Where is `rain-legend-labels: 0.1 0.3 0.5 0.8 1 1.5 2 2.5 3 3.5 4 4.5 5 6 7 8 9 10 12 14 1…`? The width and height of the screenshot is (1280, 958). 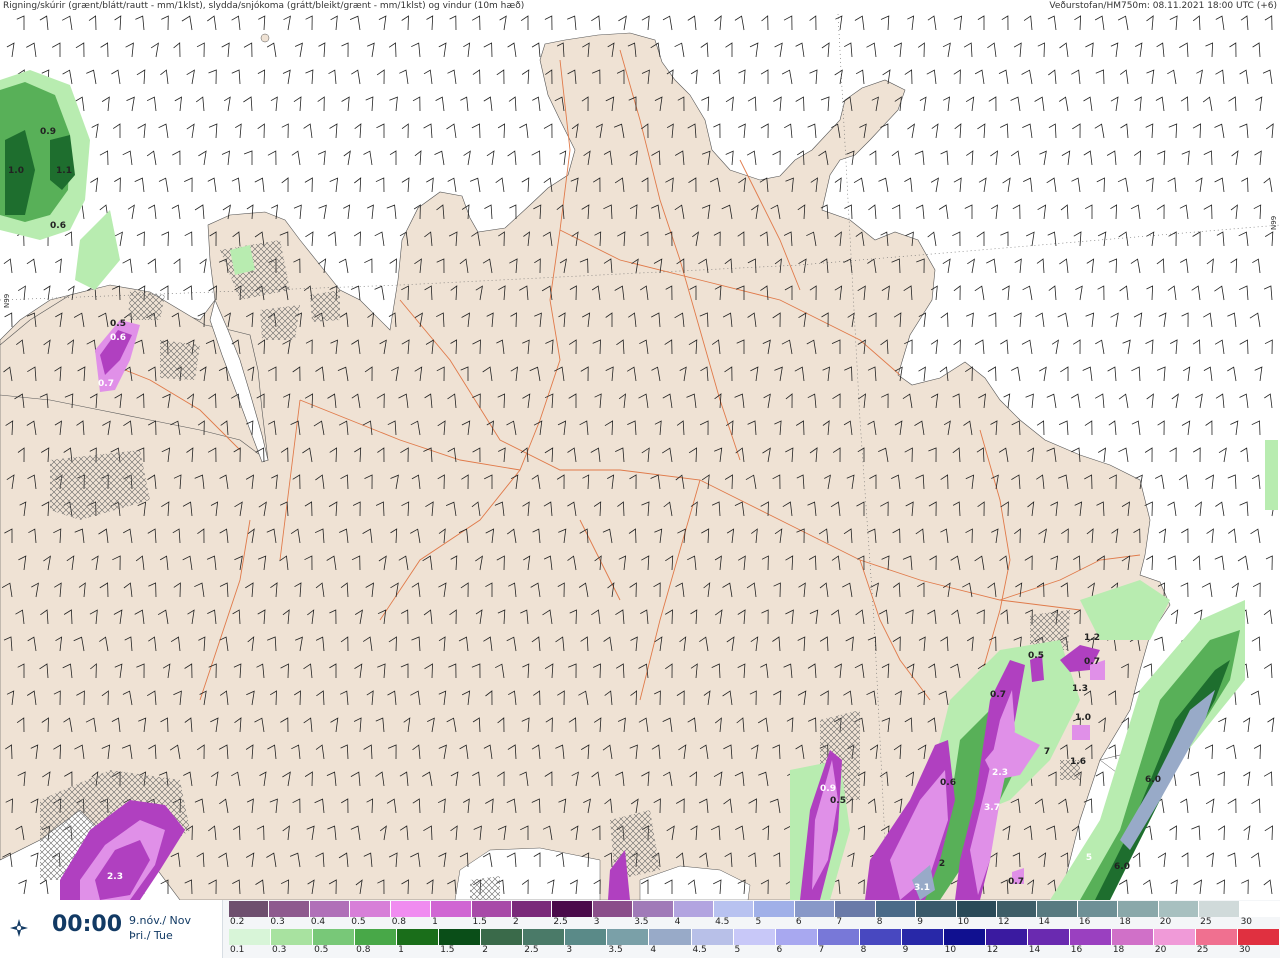
rain-legend-labels: 0.1 0.3 0.5 0.8 1 1.5 2 2.5 3 3.5 4 4.5 5 6 7 8 9 10 12 14 1… is located at coordinates (754, 951).